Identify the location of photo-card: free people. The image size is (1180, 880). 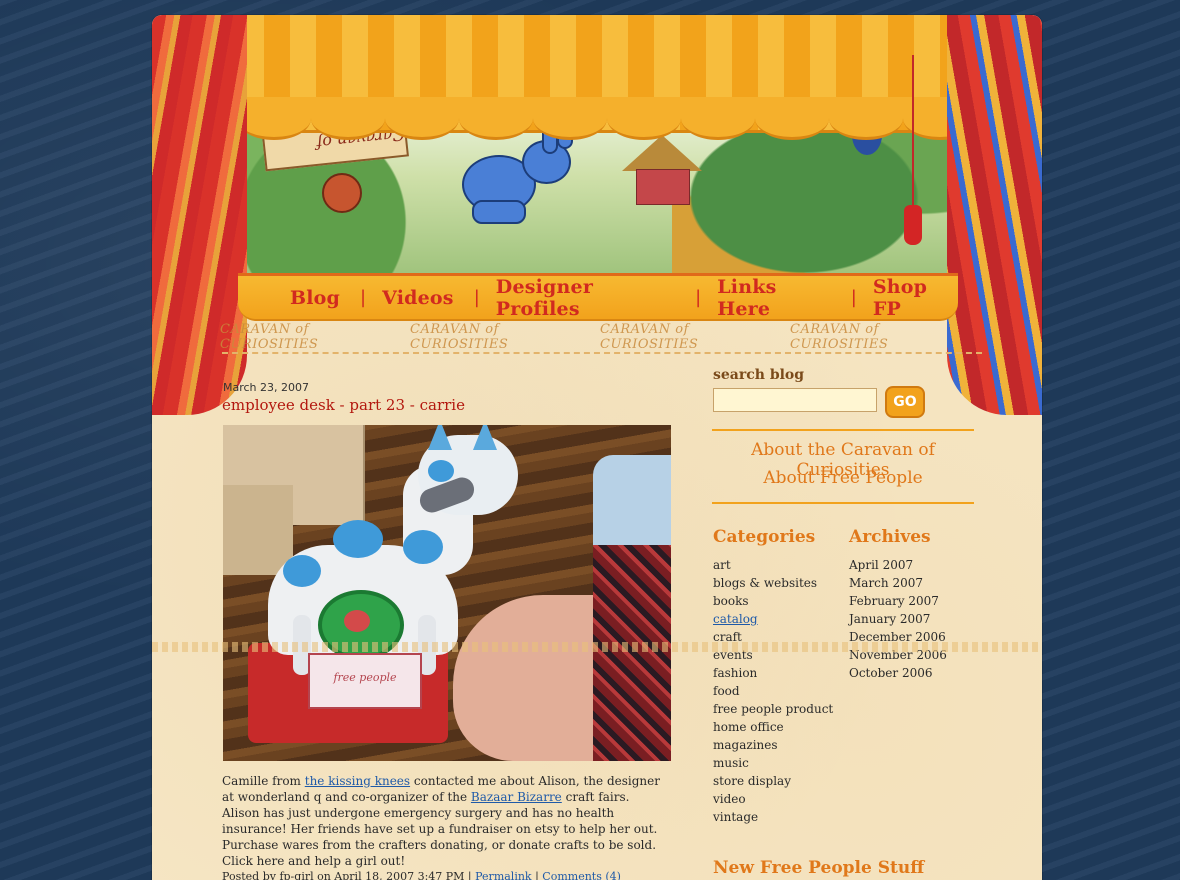
(365, 681).